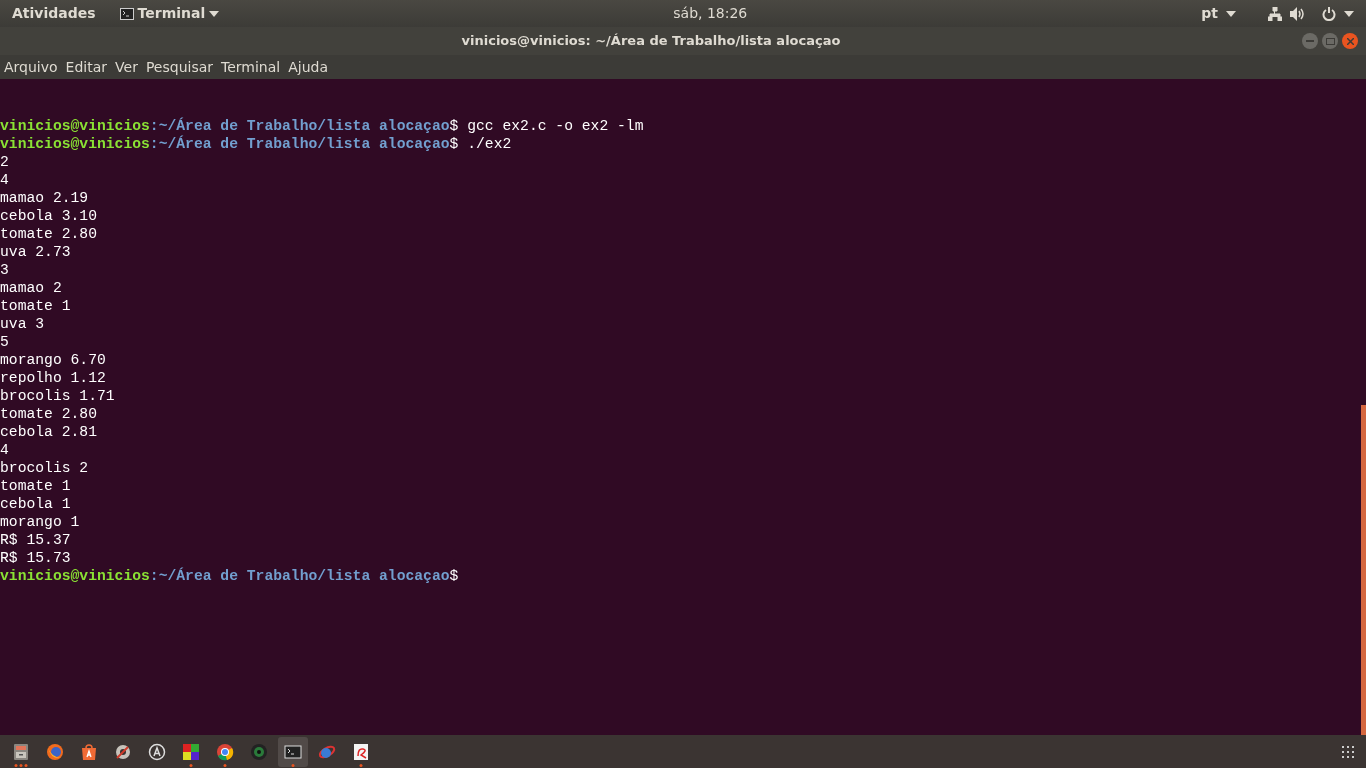 Image resolution: width=1366 pixels, height=768 pixels. What do you see at coordinates (55, 751) in the screenshot?
I see `fox-globe-icon` at bounding box center [55, 751].